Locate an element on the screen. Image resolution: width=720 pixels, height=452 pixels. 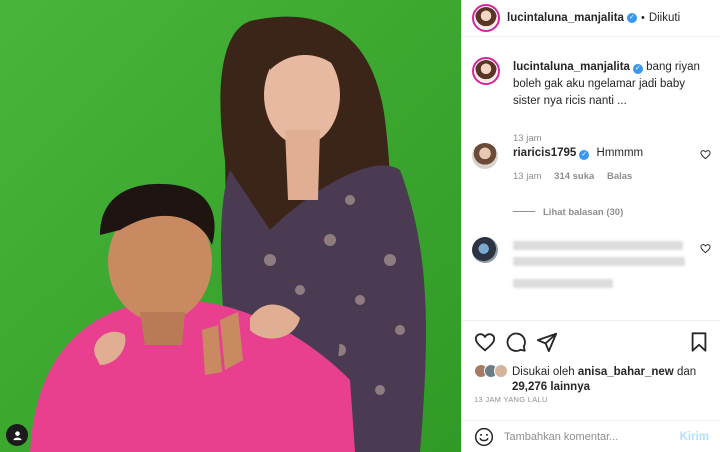
add-comment-bar: Kirim is located at coordinates (591, 436).